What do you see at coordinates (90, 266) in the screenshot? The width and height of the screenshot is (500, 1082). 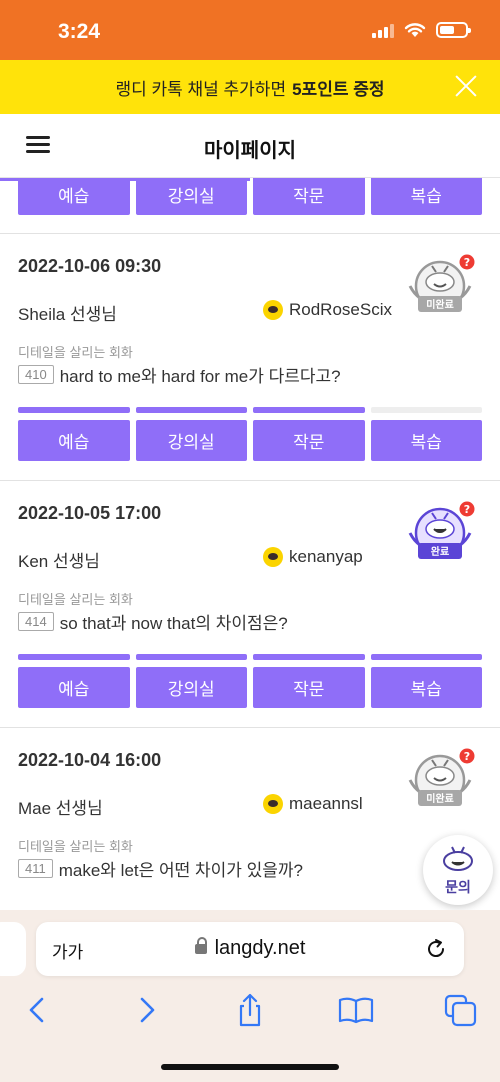 I see `lesson-date: 2022-10-06 09:30` at bounding box center [90, 266].